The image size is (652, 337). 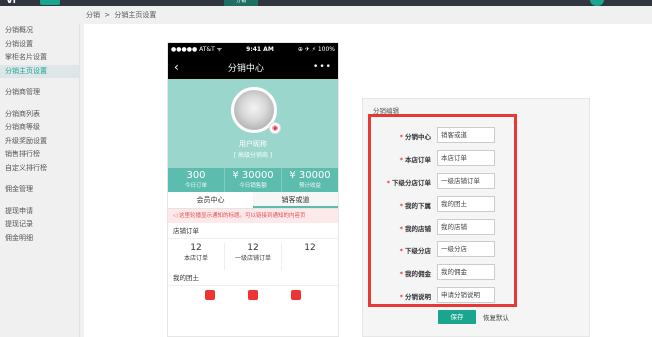 What do you see at coordinates (316, 49) in the screenshot?
I see `status-right: ⊕ ✈ ⚡ 100%` at bounding box center [316, 49].